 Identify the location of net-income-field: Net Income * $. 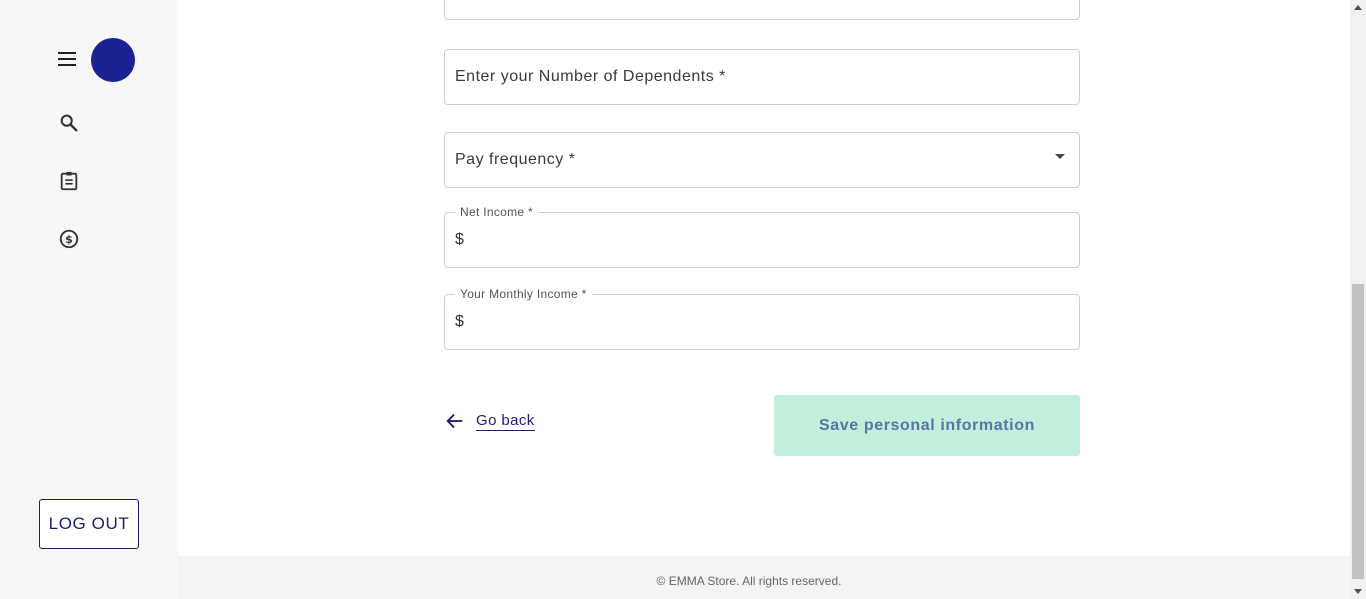
(762, 236).